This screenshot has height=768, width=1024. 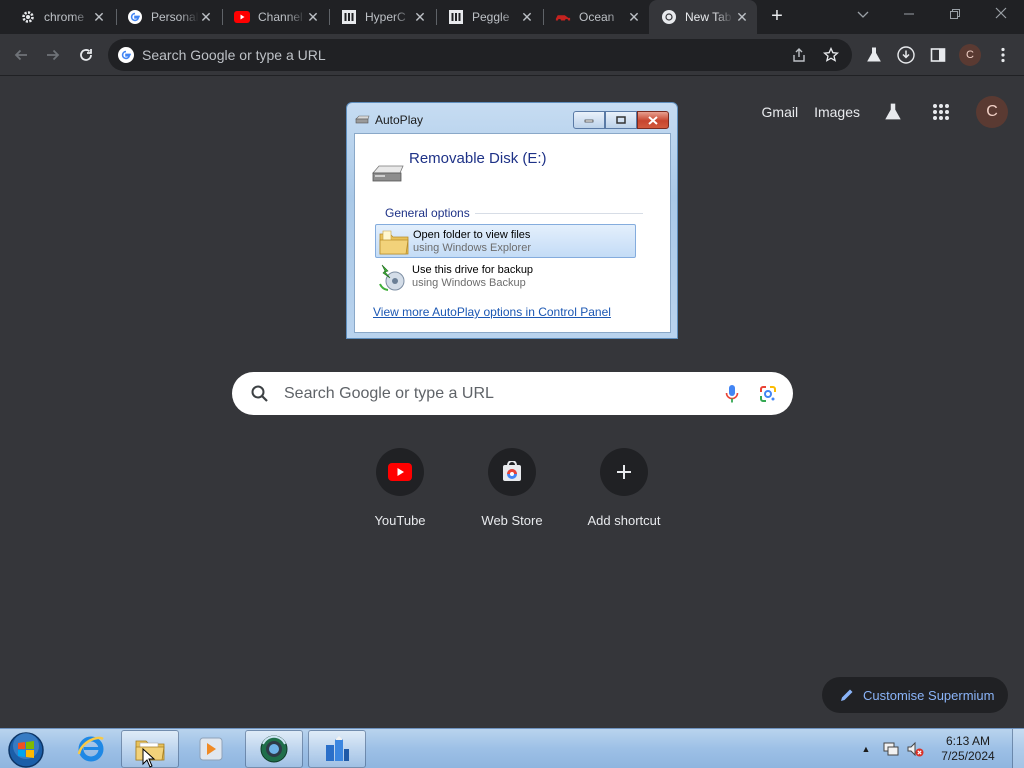 I want to click on taskbar-supermium, so click(x=274, y=749).